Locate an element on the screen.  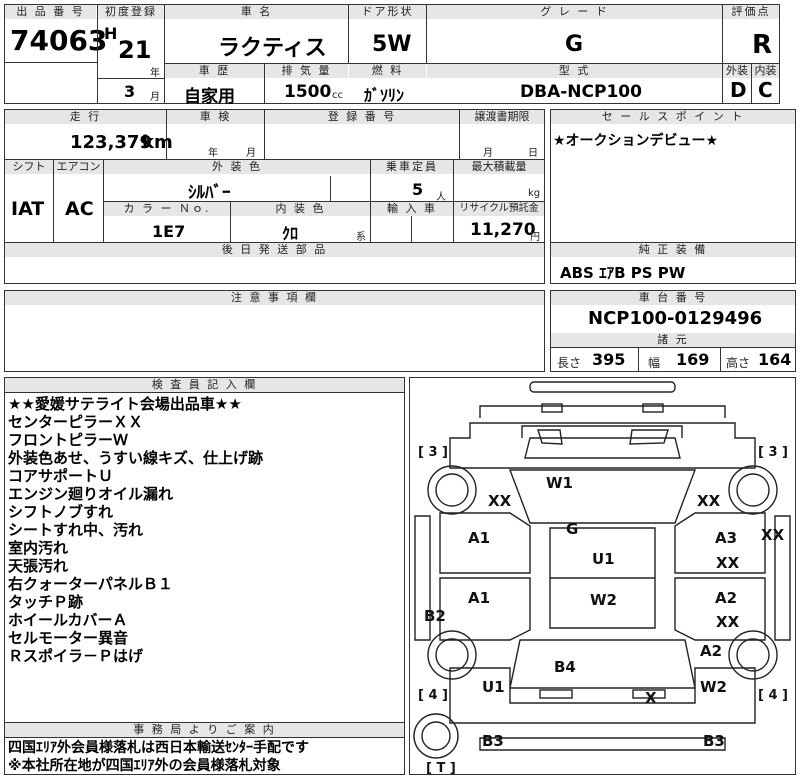
mark-xx-fl: XX is located at coordinates (500, 501).